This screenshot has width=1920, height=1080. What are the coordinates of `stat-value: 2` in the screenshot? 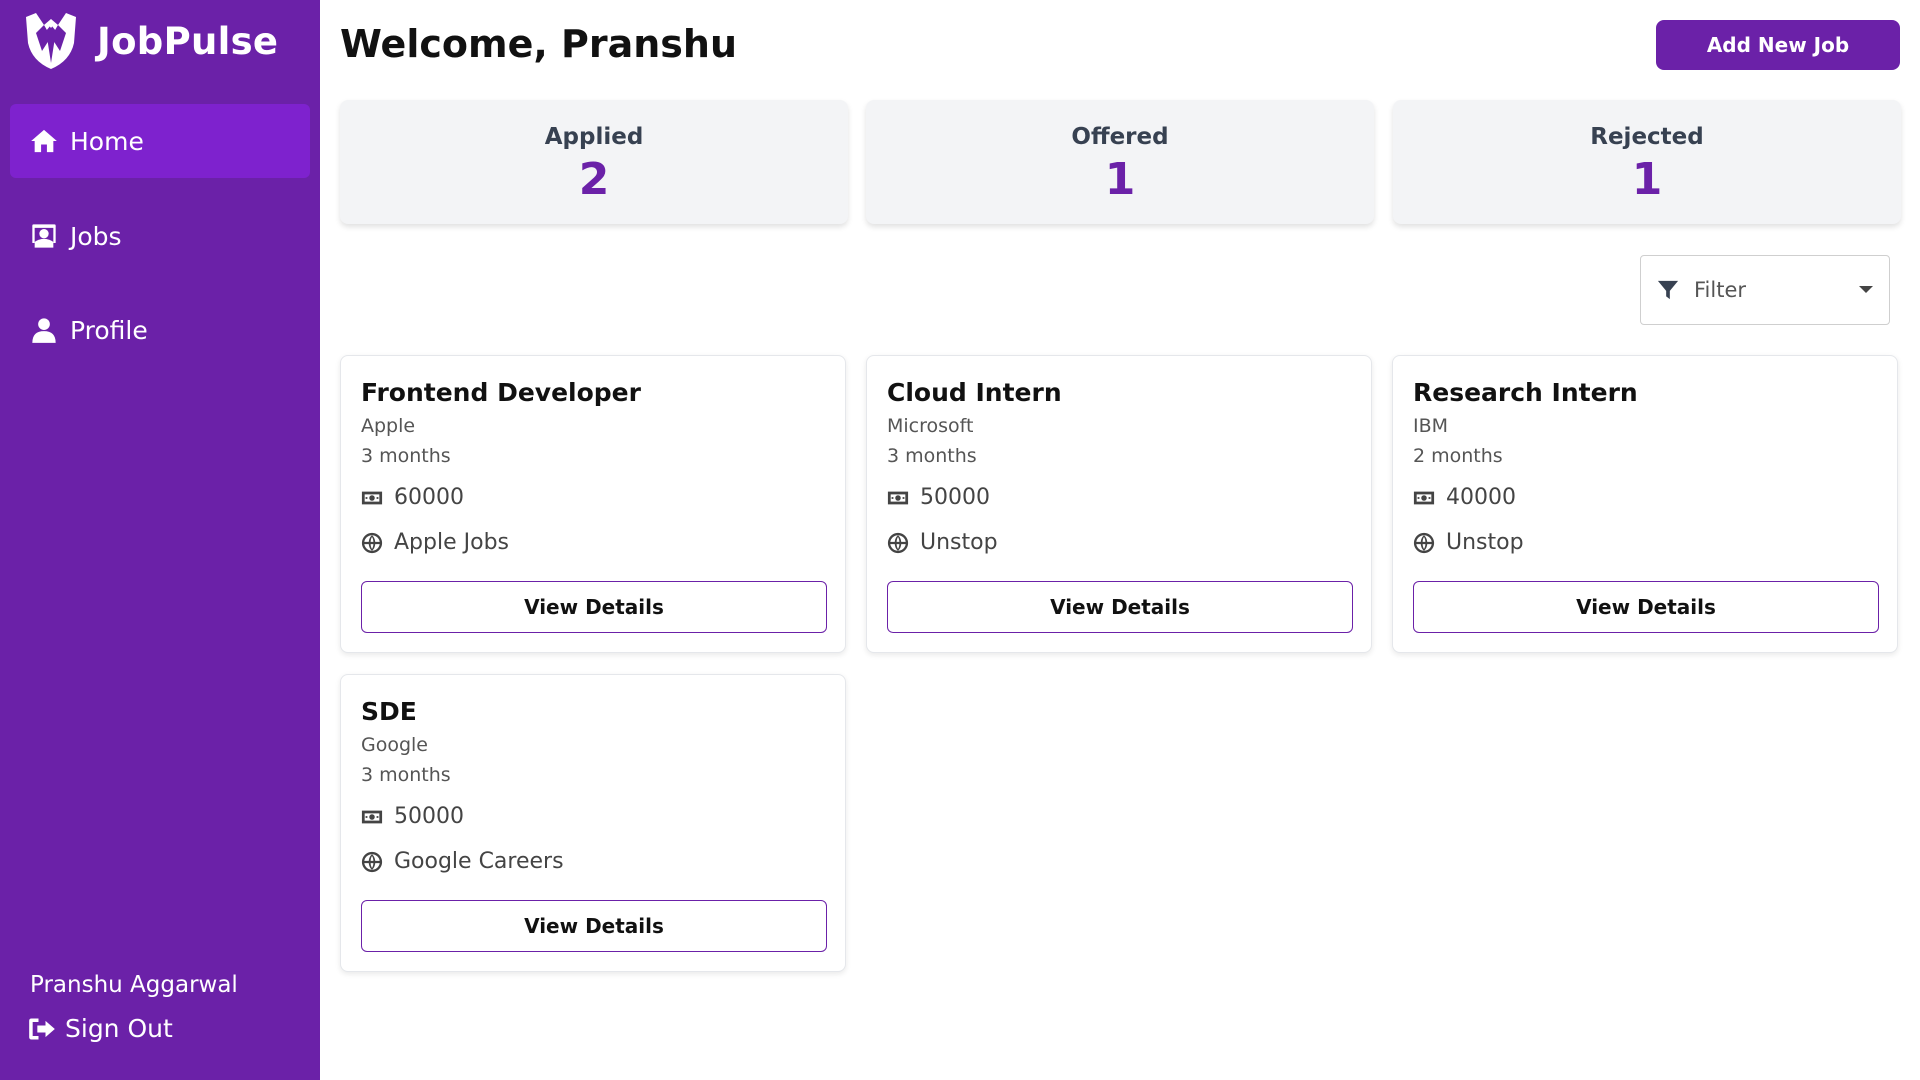 It's located at (594, 179).